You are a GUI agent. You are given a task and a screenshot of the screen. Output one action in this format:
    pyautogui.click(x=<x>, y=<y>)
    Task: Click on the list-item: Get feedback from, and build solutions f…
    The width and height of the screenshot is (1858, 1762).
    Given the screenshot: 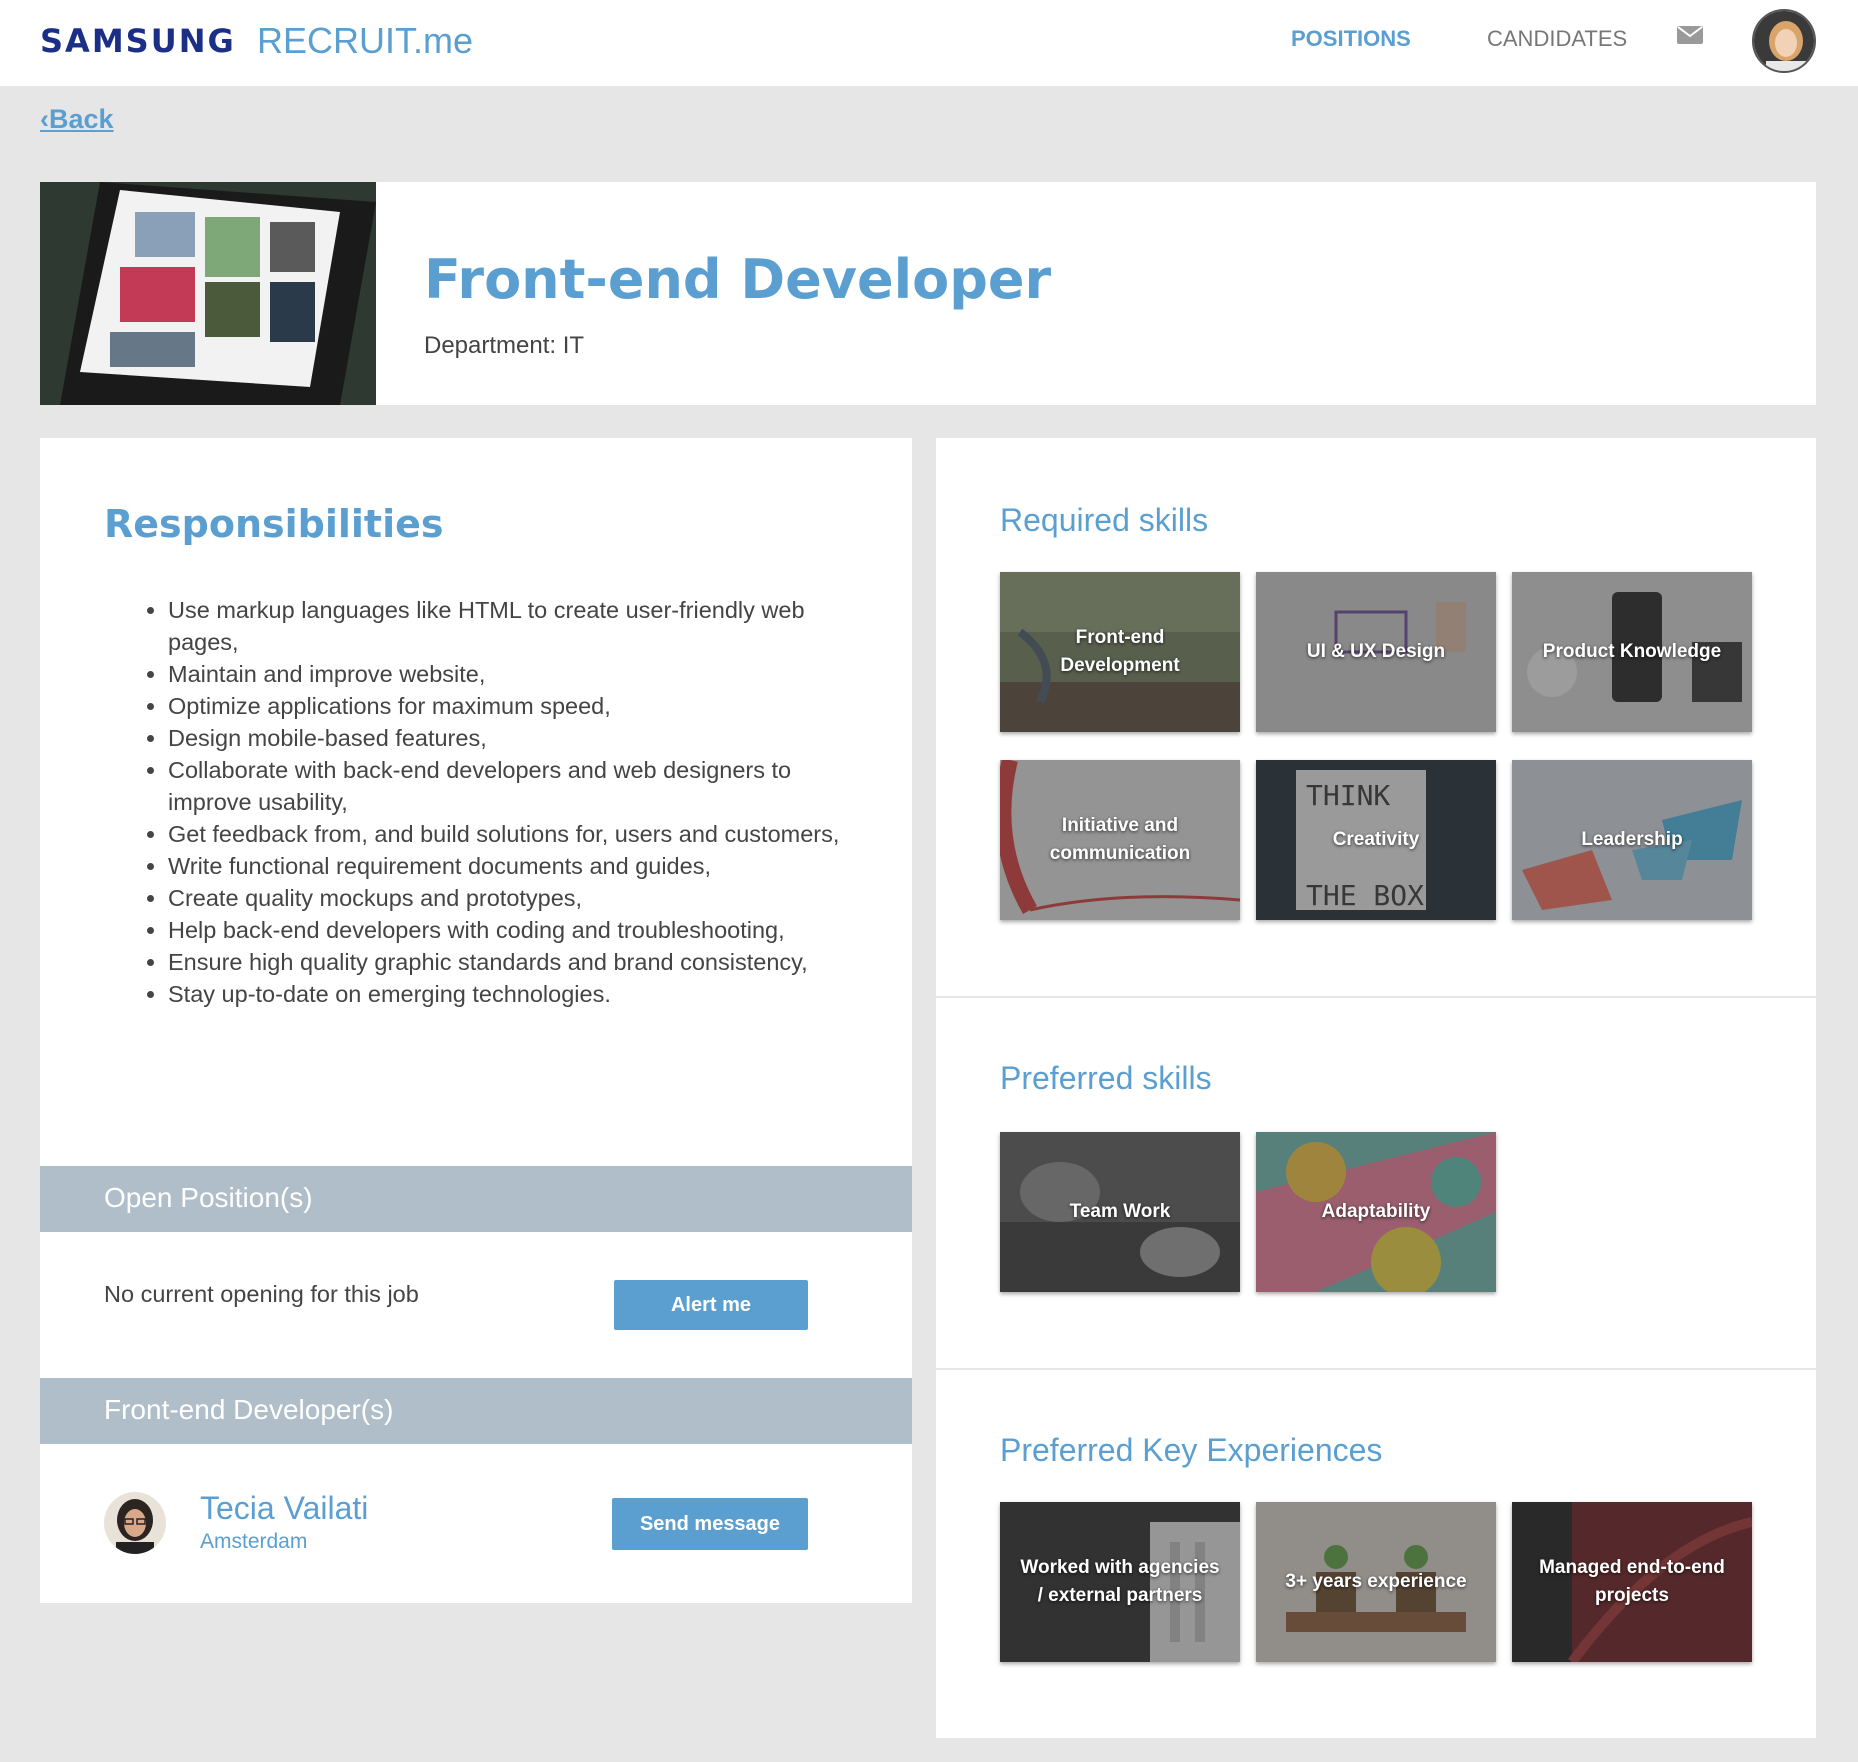 What is the action you would take?
    pyautogui.click(x=513, y=834)
    